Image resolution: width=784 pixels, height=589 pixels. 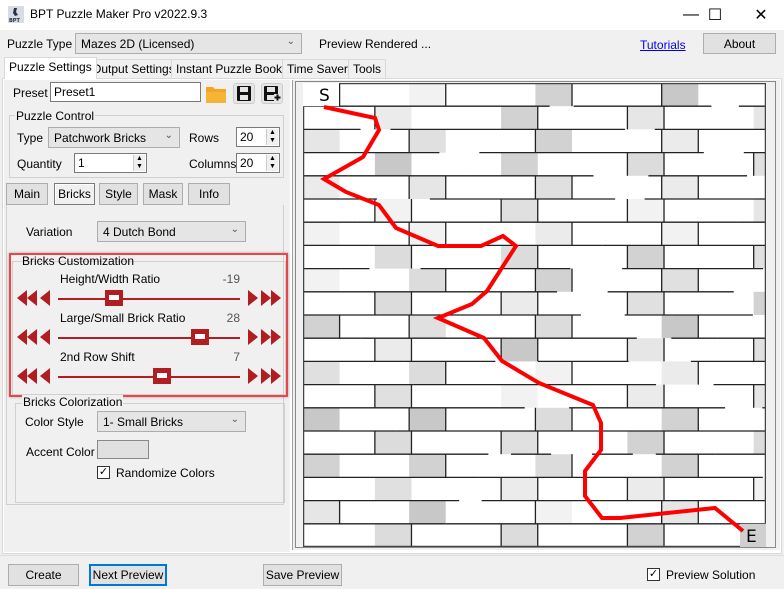 I want to click on preview-solution-label: Preview Solution, so click(x=711, y=575).